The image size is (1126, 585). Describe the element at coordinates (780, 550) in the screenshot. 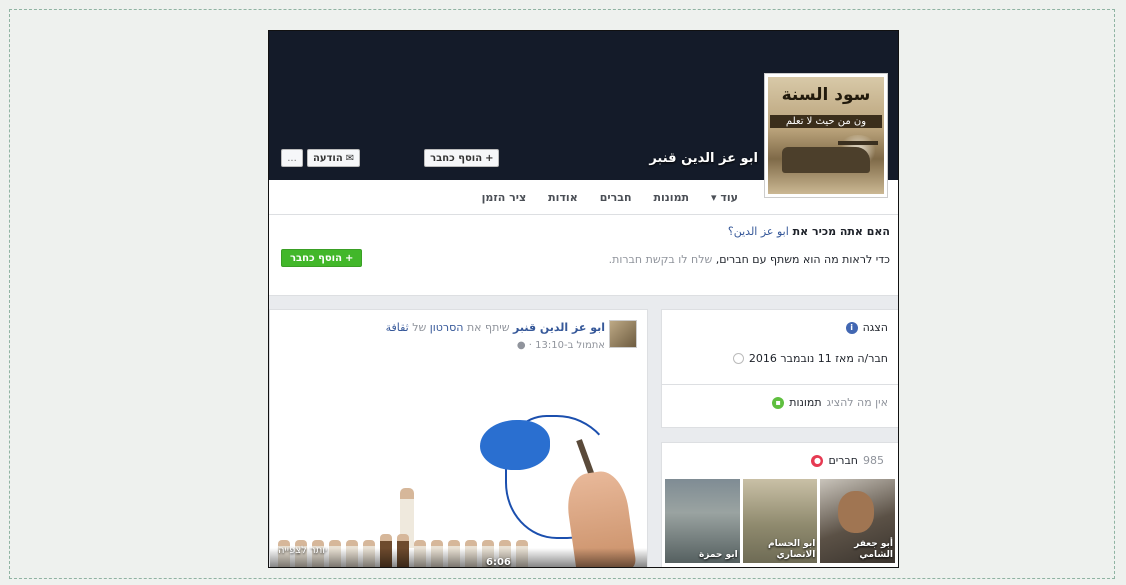

I see `friend-name: ابو الحسام الانصاري` at that location.